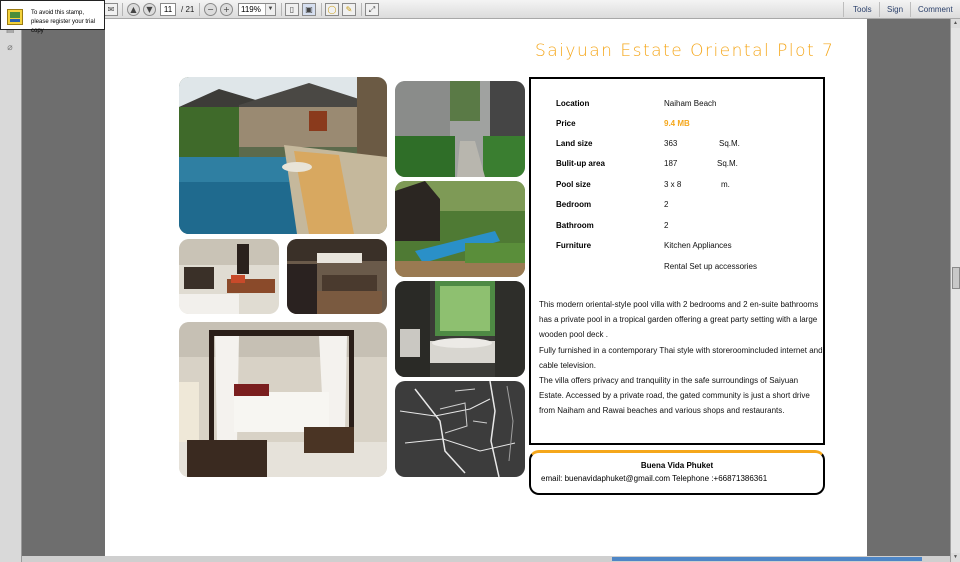 The image size is (960, 562). What do you see at coordinates (251, 9) in the screenshot?
I see `zoom-value: 119%` at bounding box center [251, 9].